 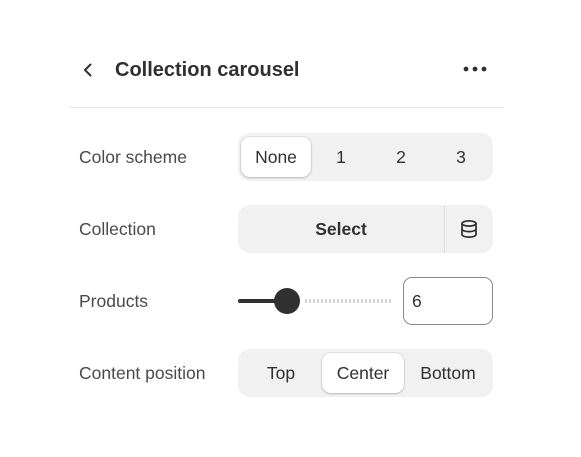 I want to click on database-icon, so click(x=469, y=229).